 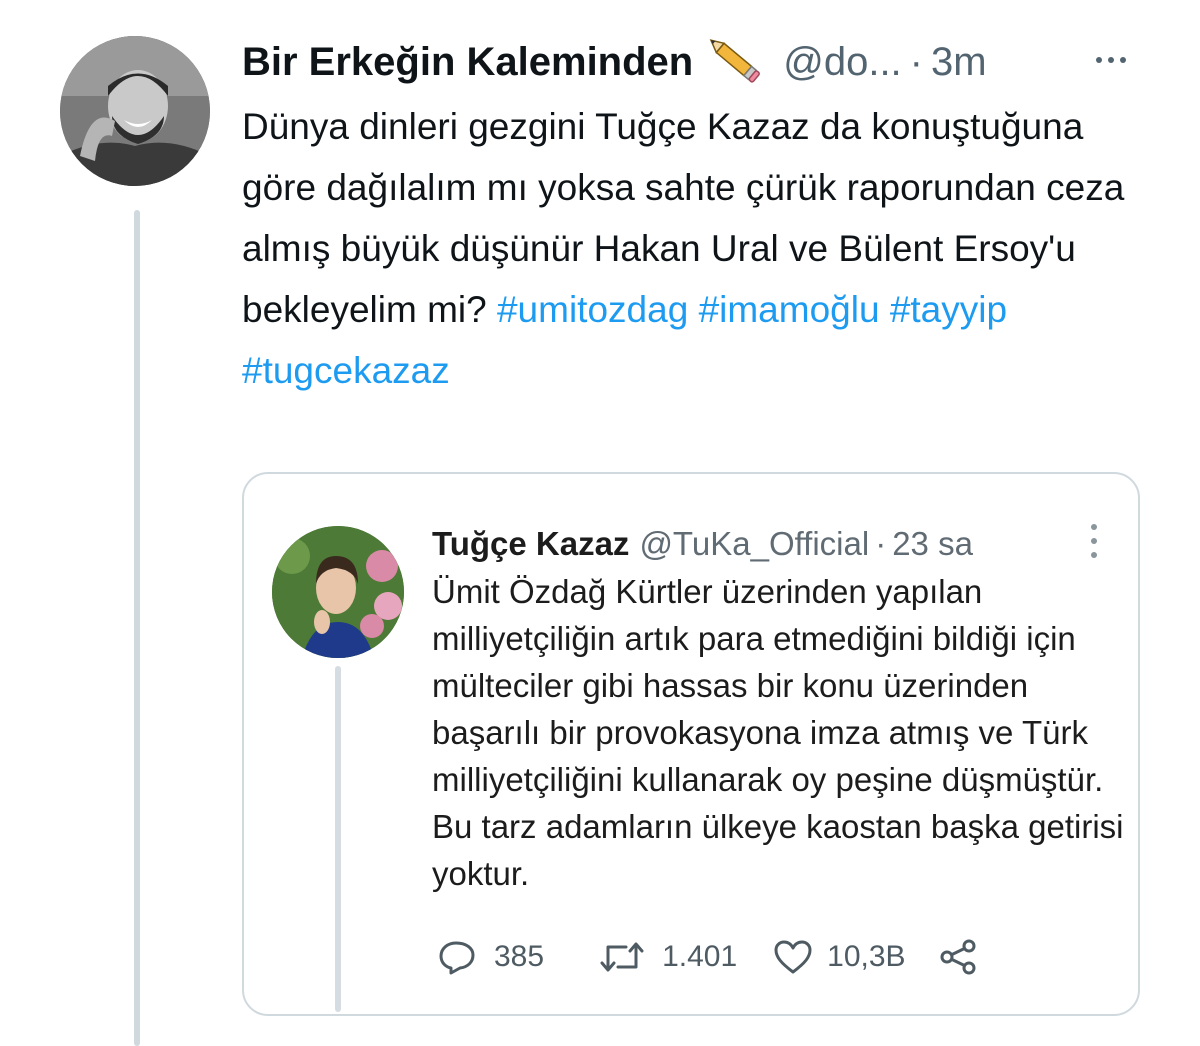 What do you see at coordinates (137, 628) in the screenshot?
I see `thread-line` at bounding box center [137, 628].